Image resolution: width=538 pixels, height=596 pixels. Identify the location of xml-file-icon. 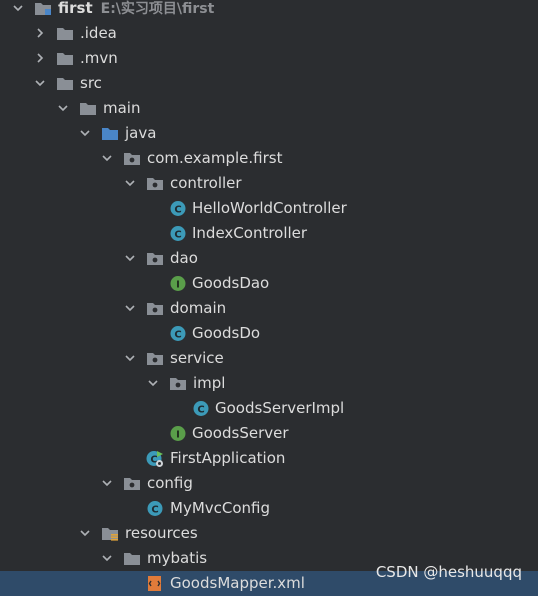
(154, 583).